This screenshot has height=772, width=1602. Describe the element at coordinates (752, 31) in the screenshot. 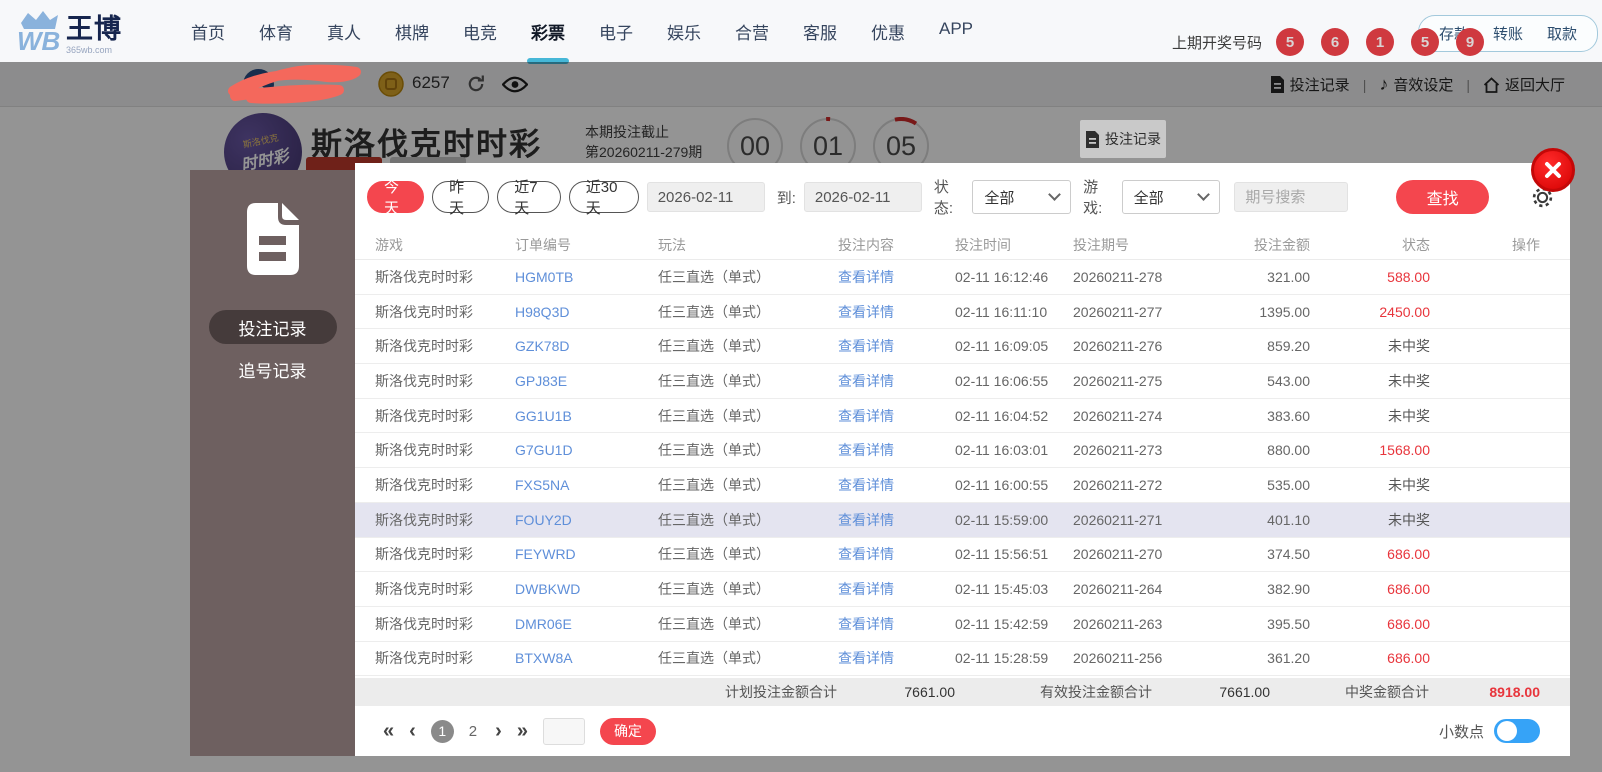

I see `nav-item: 合营` at that location.